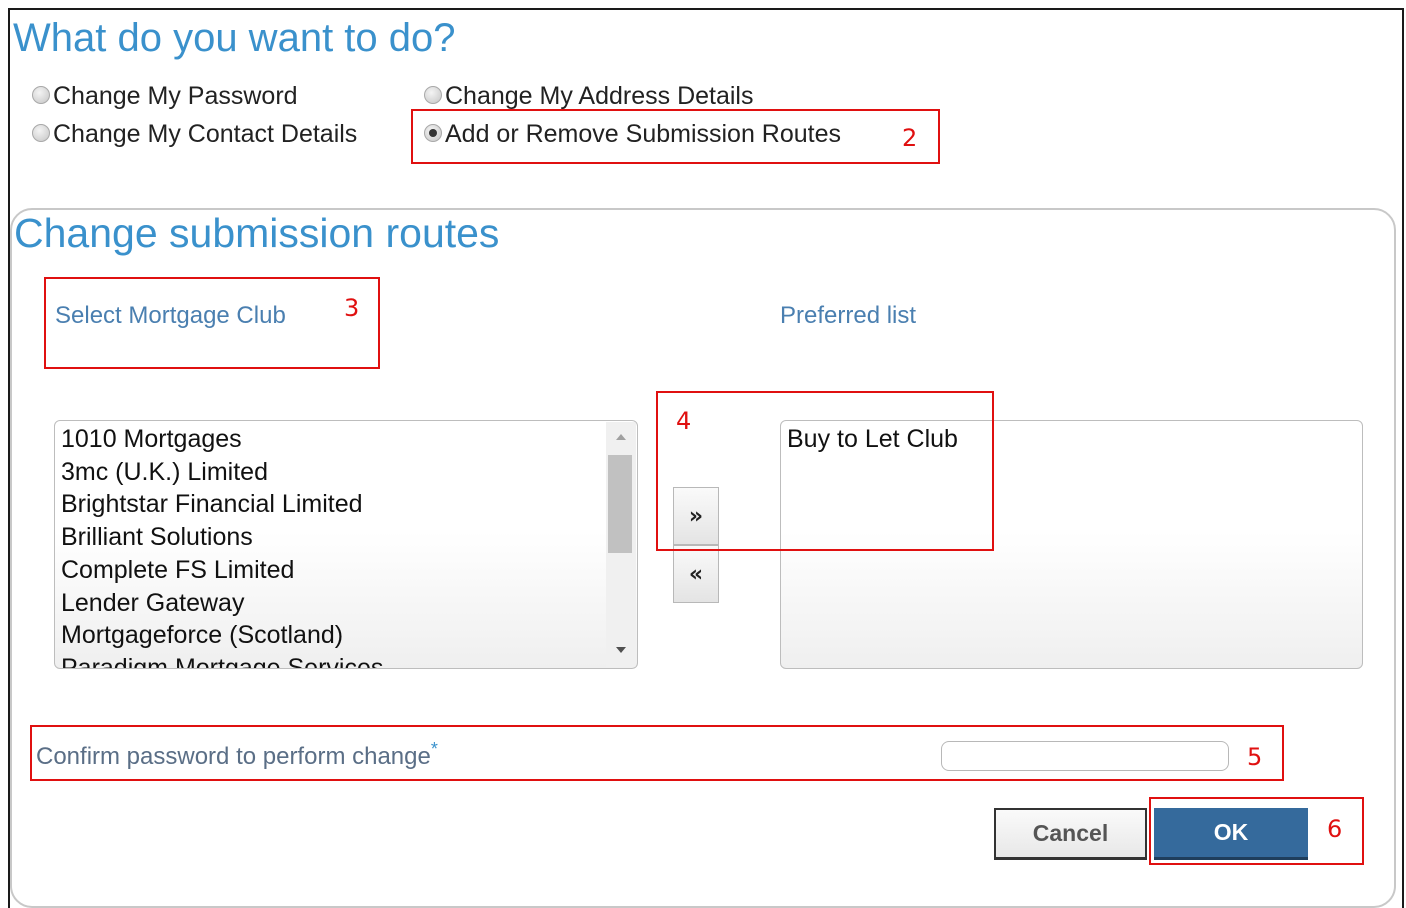 Image resolution: width=1406 pixels, height=908 pixels. I want to click on list-item: Paradigm Mortgage Services, so click(222, 660).